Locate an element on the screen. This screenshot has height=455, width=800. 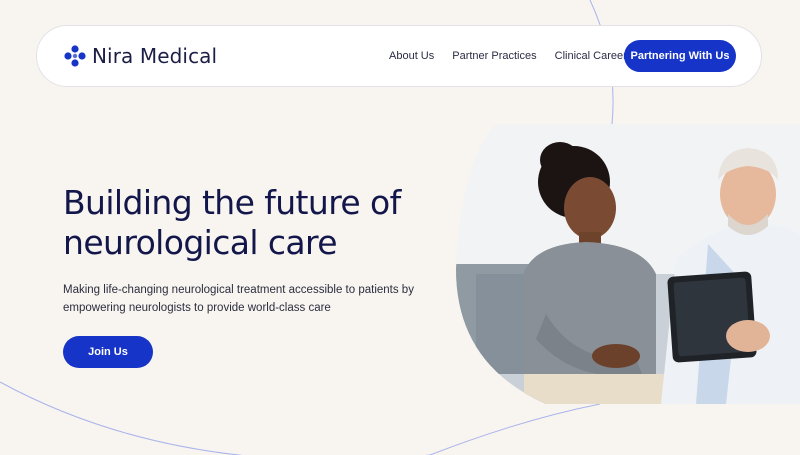
hero-title-line-2: neurological care is located at coordinates (200, 242).